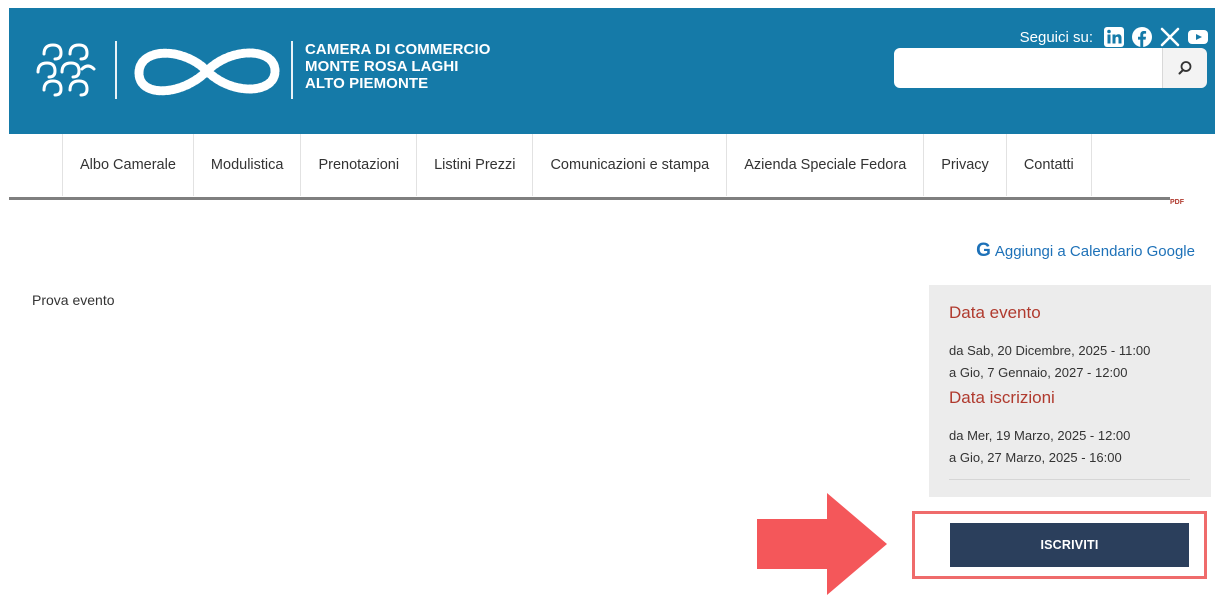  I want to click on nav-item-privacy: Privacy, so click(964, 165).